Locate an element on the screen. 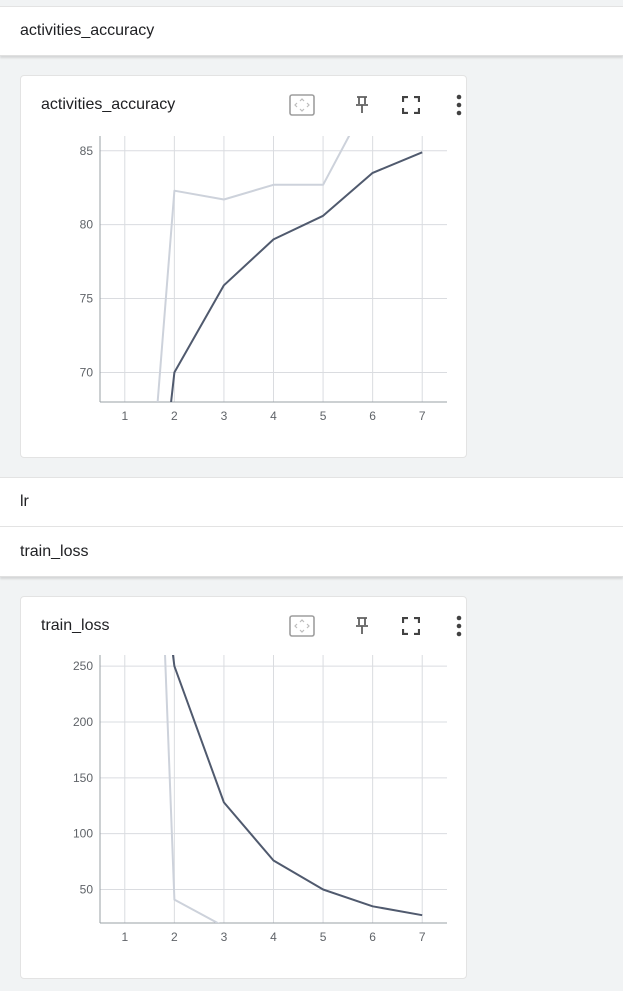 The image size is (623, 991). y-tick-label: 70 is located at coordinates (87, 372).